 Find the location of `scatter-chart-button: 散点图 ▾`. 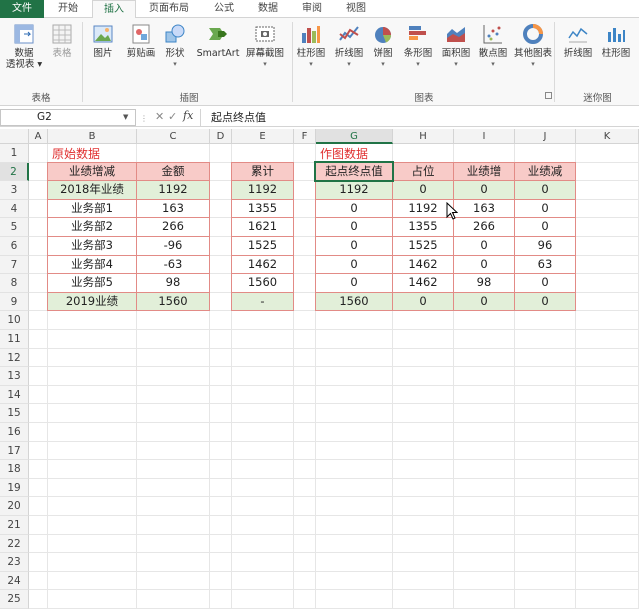

scatter-chart-button: 散点图 ▾ is located at coordinates (493, 46).